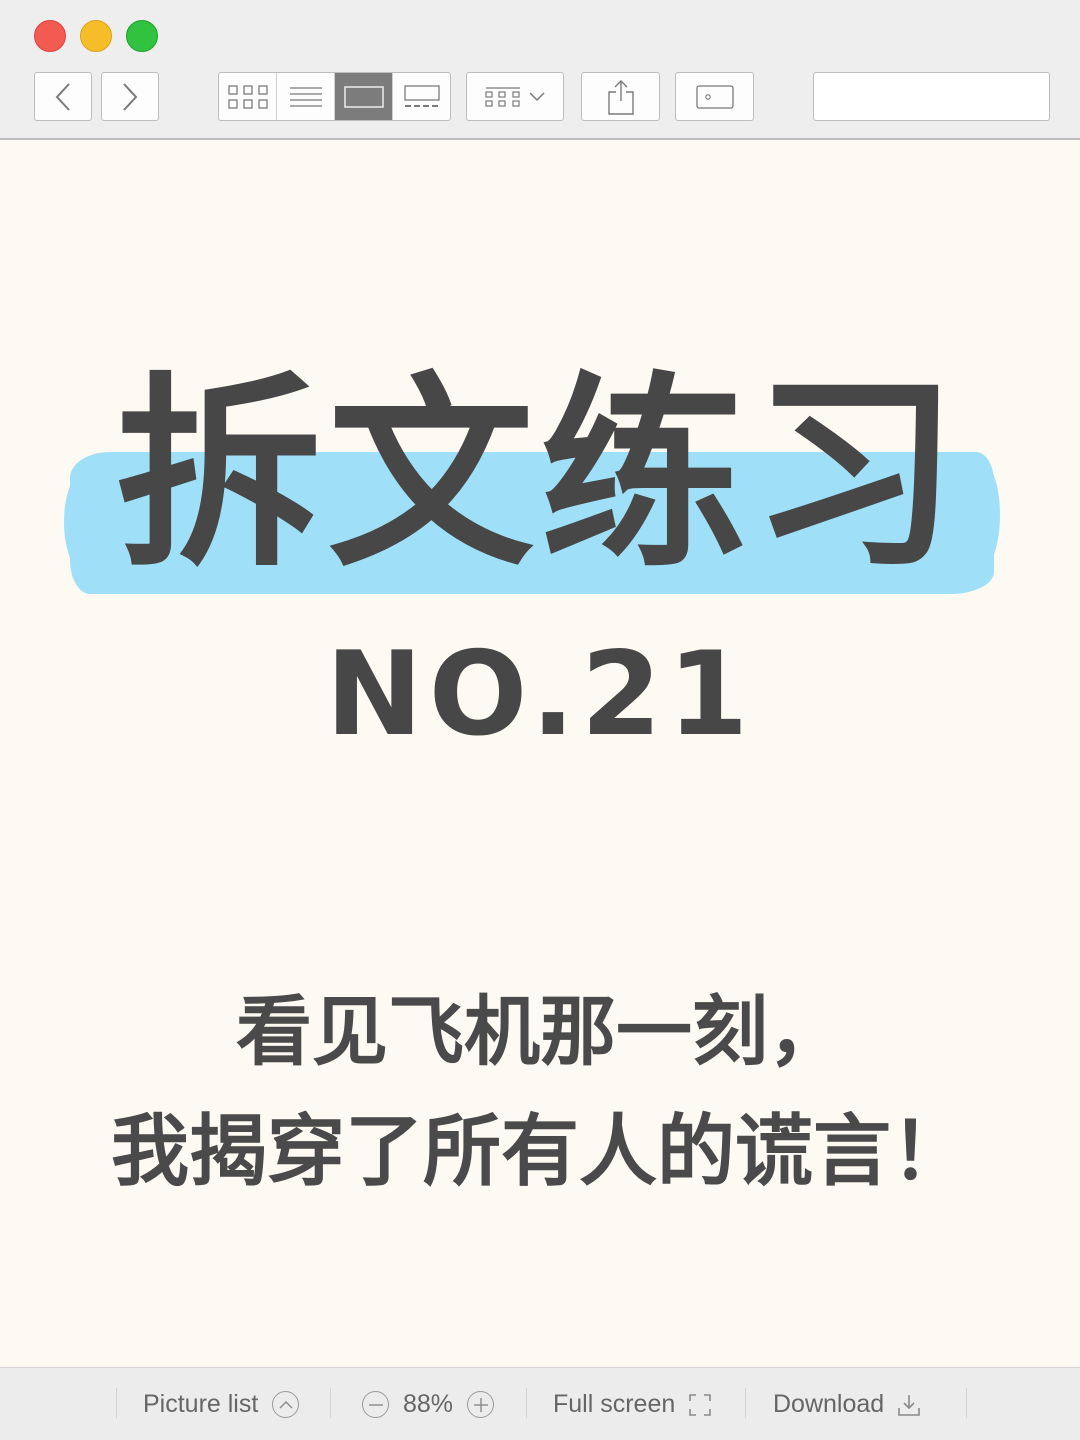  Describe the element at coordinates (909, 1405) in the screenshot. I see `download-icon` at that location.